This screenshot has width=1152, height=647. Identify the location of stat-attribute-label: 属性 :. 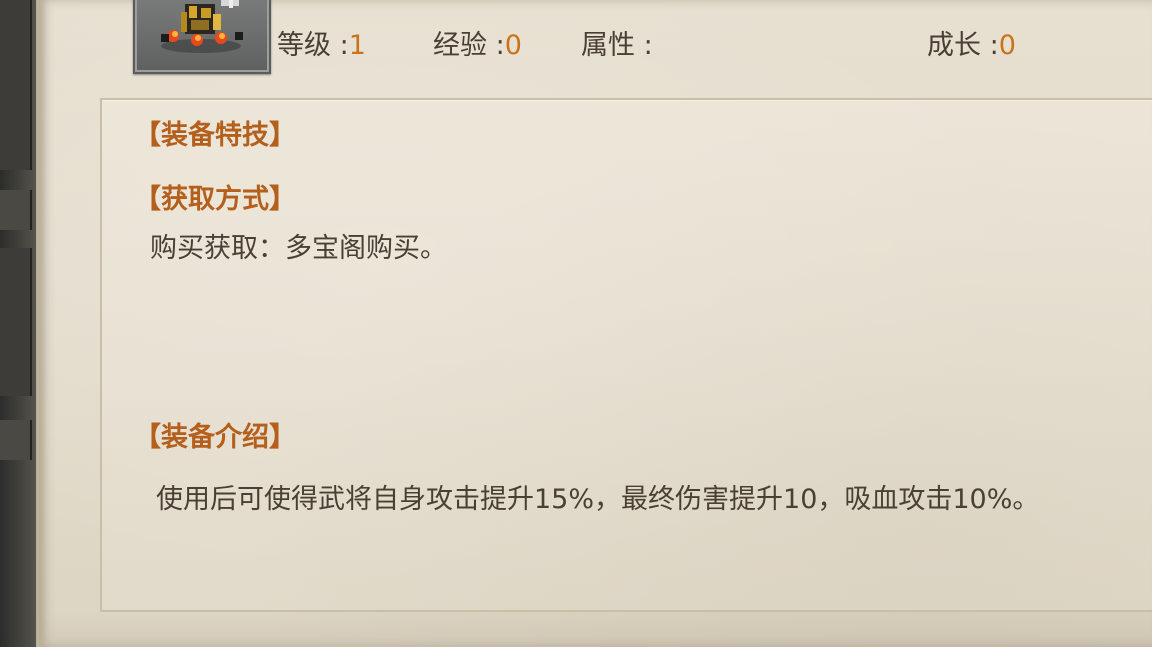
(617, 45).